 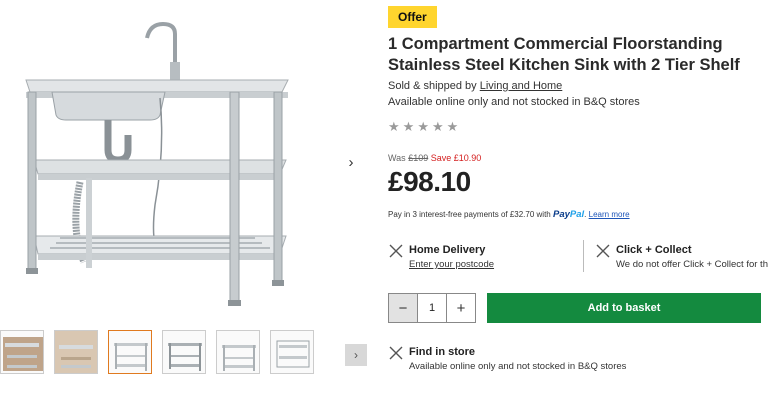 I want to click on quantity-input: 1, so click(x=432, y=308).